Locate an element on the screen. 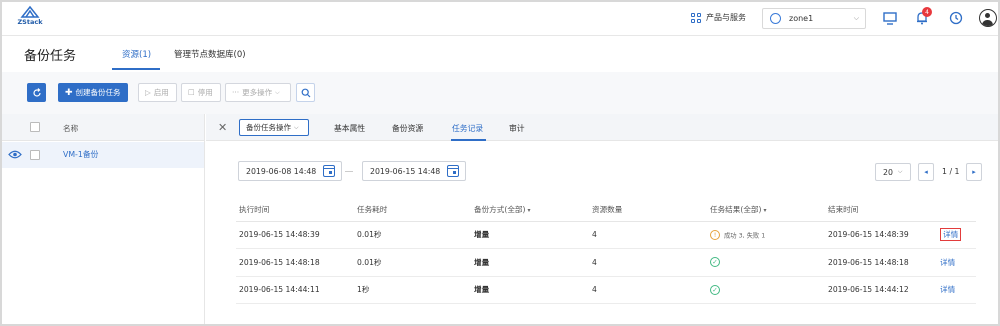 Image resolution: width=1000 pixels, height=326 pixels. col-backup-mode: 备份方式(全部) ▾ is located at coordinates (530, 210).